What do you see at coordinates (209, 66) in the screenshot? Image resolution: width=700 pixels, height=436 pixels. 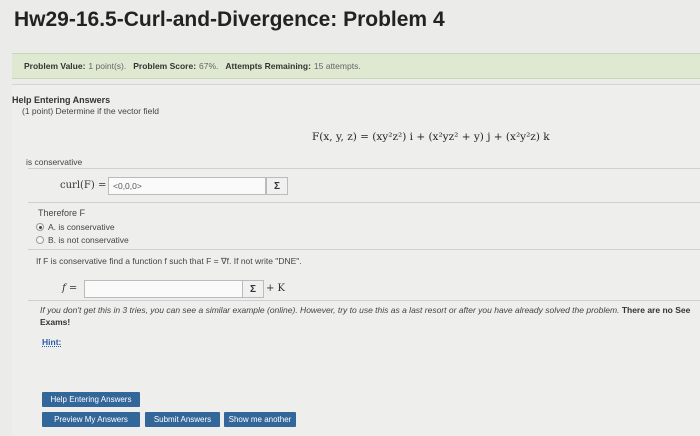 I see `problem-score: 67%.` at bounding box center [209, 66].